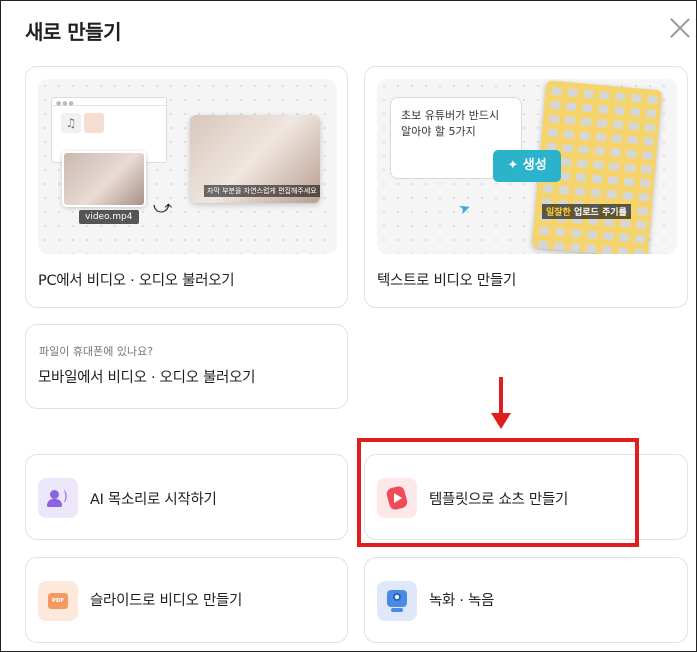 The image size is (697, 652). I want to click on text-to-video-thumbnail: 초보 유튜버가 반드시 알아야 할 5가지 일잘한 업로드 주기를 ✦ 생성 ➤, so click(527, 166).